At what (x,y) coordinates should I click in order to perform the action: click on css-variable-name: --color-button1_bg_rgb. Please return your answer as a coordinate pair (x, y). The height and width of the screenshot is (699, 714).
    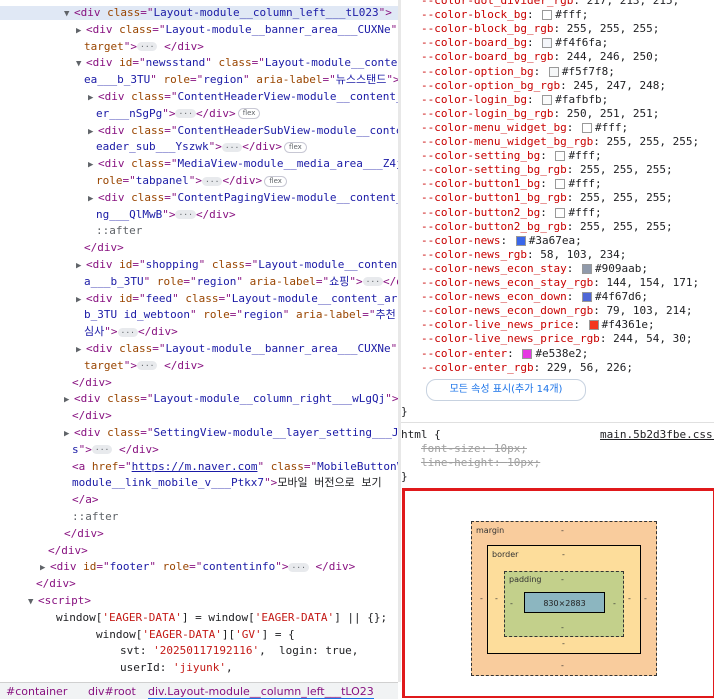
    Looking at the image, I should click on (494, 197).